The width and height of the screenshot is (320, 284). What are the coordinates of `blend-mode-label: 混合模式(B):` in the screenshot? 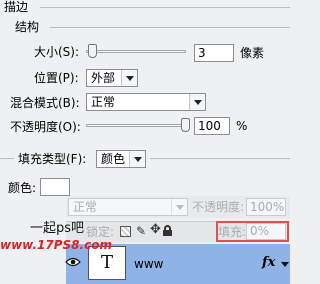 It's located at (45, 103).